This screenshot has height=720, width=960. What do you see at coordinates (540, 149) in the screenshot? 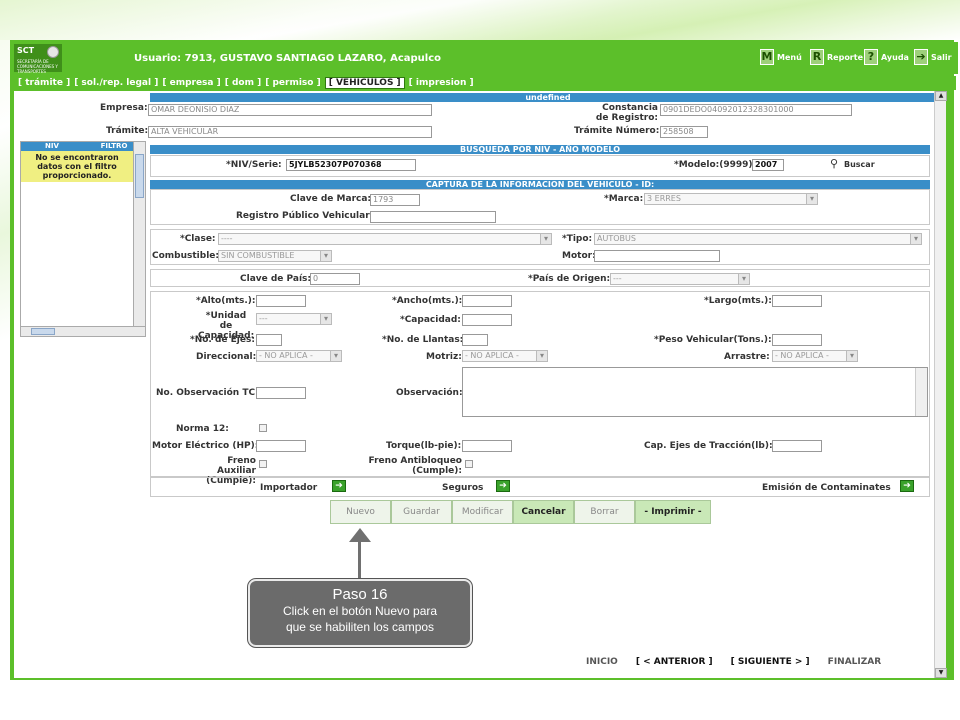
I see `busqueda-section-title: BUSQUEDA POR NIV - AÑO MODELO` at bounding box center [540, 149].